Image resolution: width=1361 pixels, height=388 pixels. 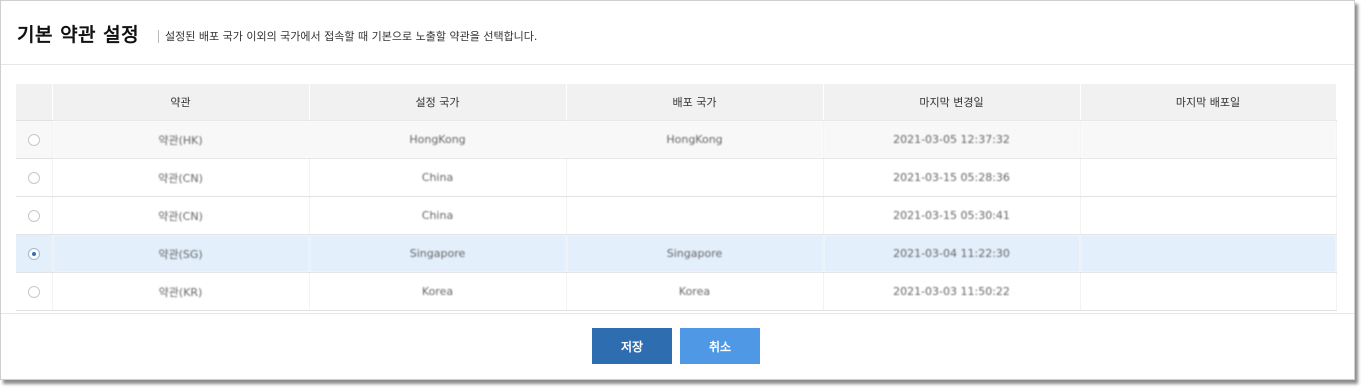 What do you see at coordinates (695, 291) in the screenshot?
I see `deploy-country-cell: Korea` at bounding box center [695, 291].